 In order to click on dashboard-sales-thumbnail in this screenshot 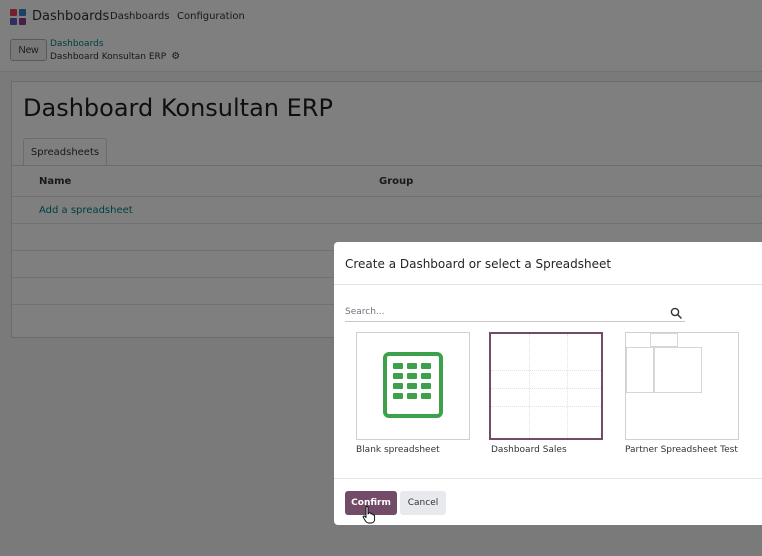, I will do `click(546, 386)`.